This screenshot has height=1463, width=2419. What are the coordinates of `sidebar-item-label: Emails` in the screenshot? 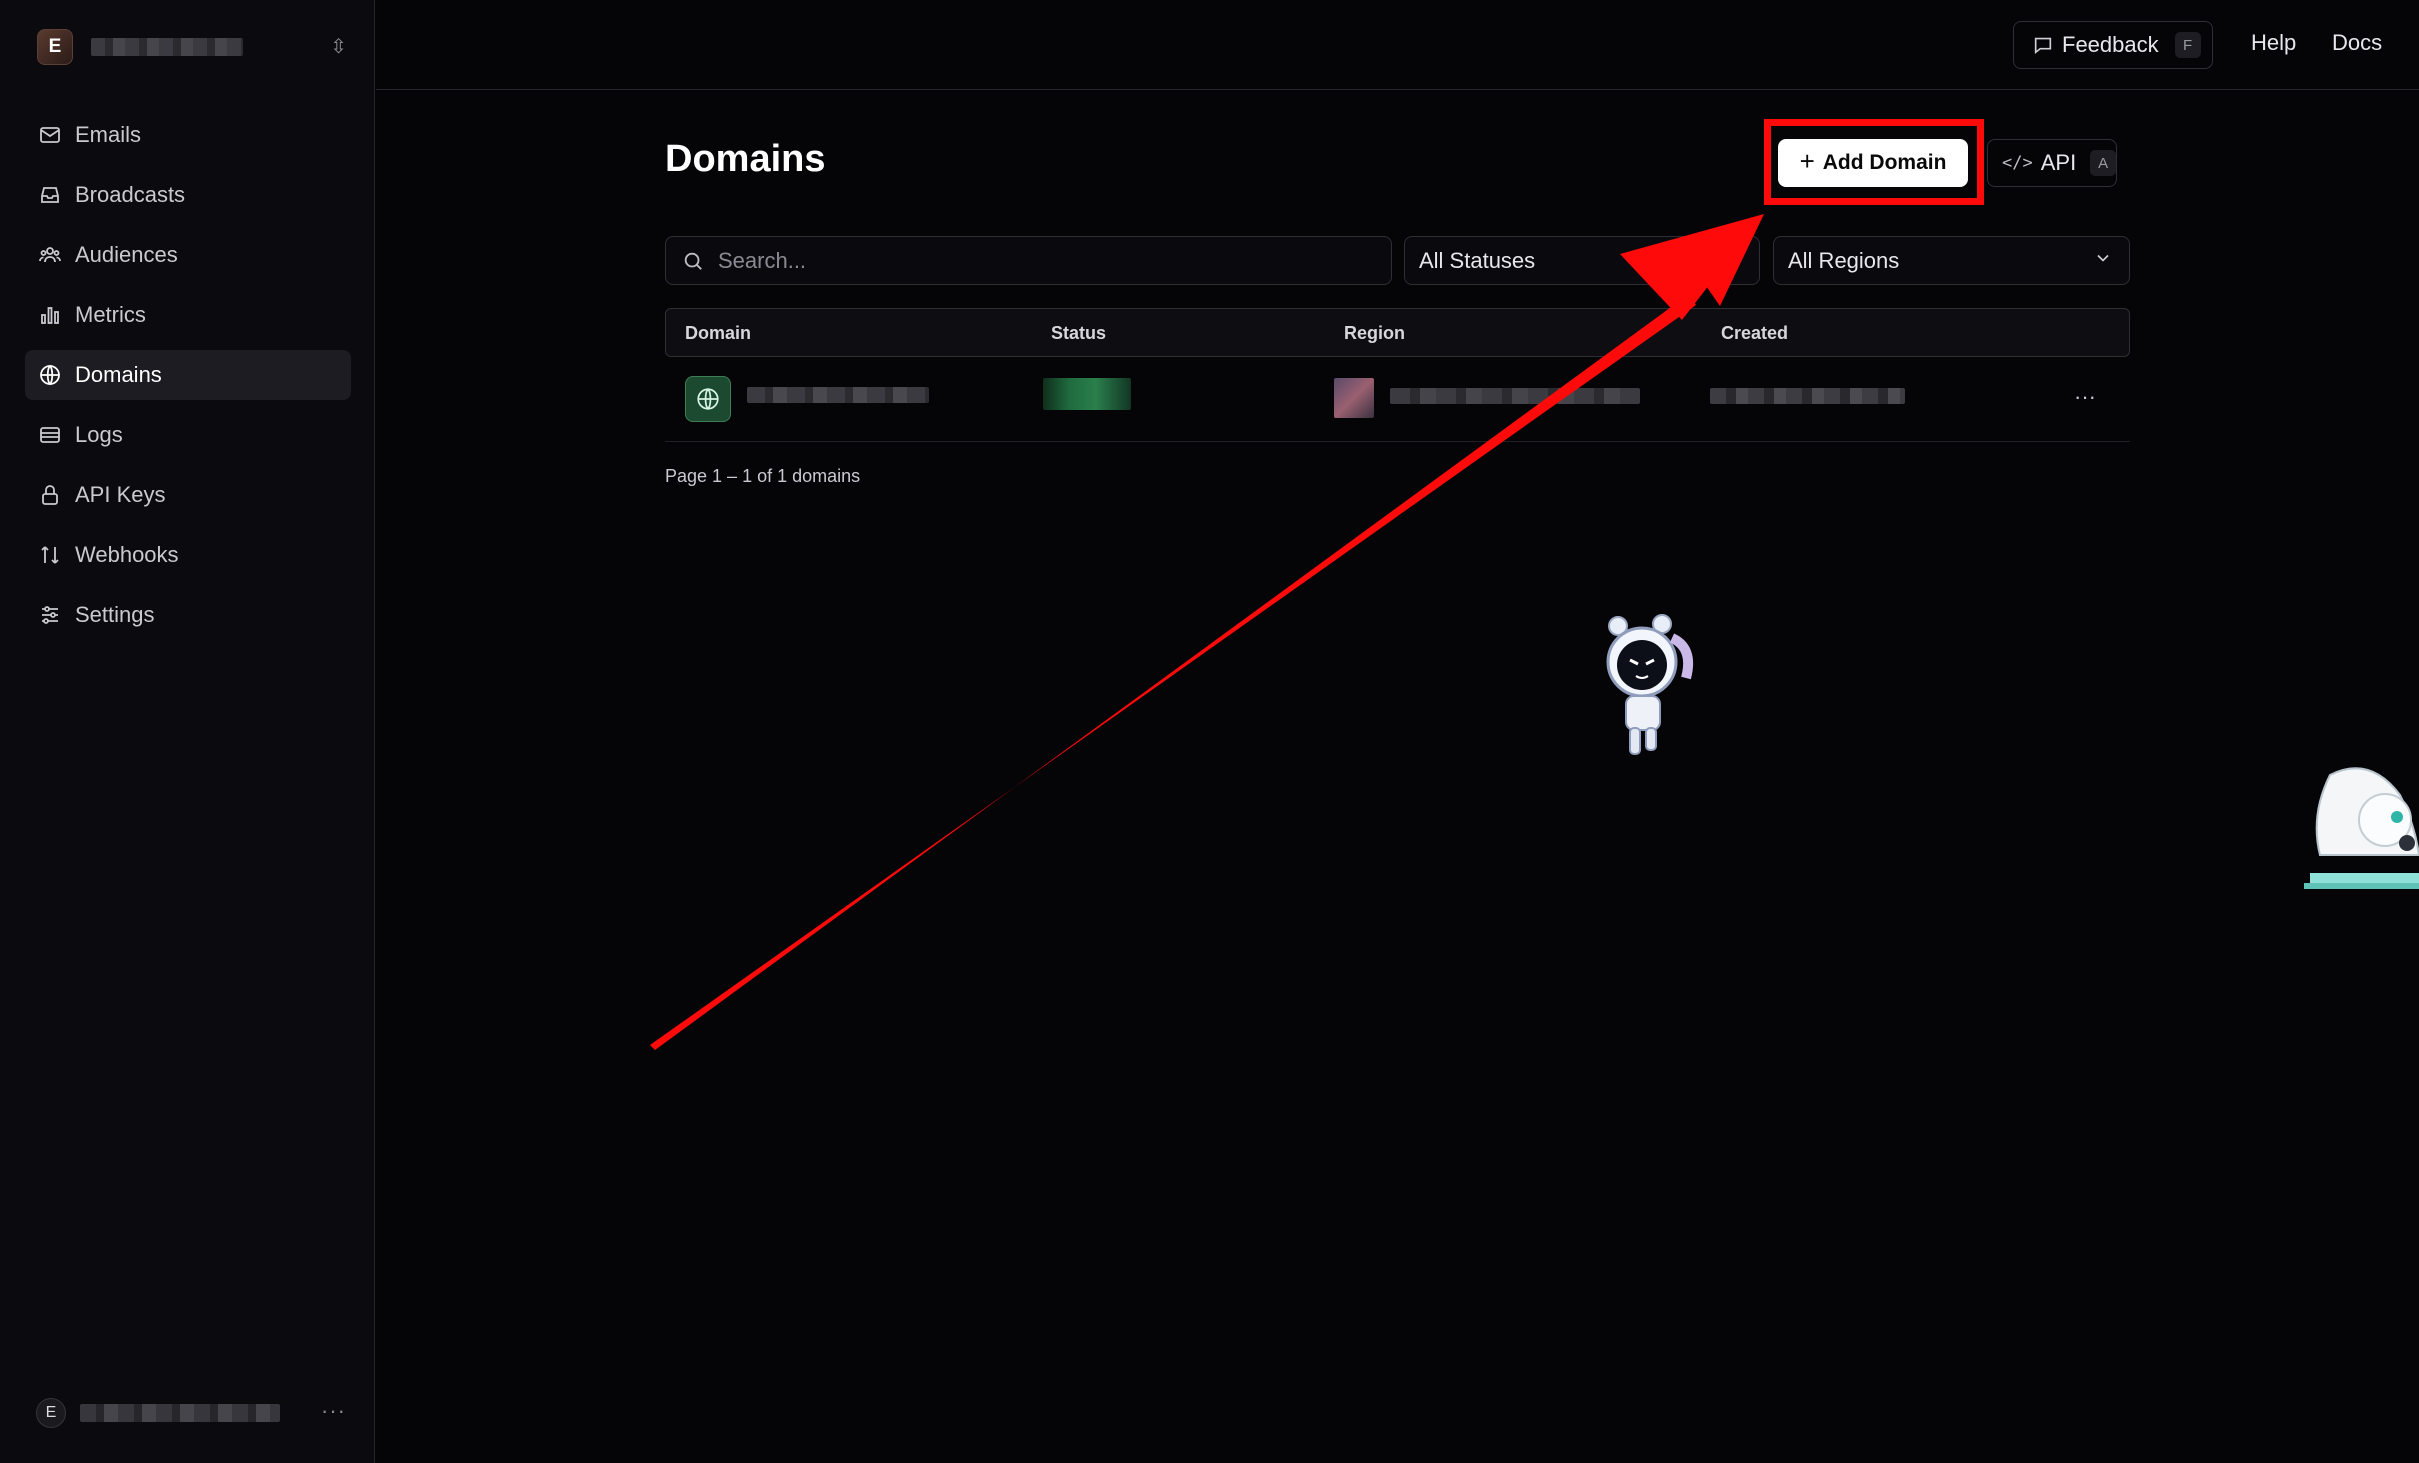 It's located at (108, 134).